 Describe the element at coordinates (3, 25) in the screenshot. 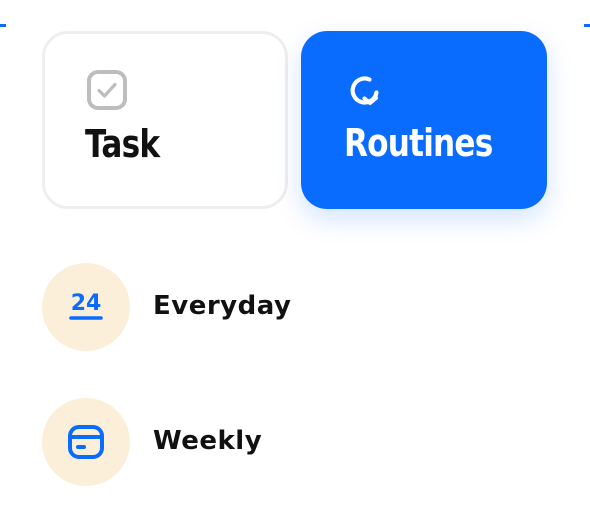

I see `edge-marker-left` at that location.